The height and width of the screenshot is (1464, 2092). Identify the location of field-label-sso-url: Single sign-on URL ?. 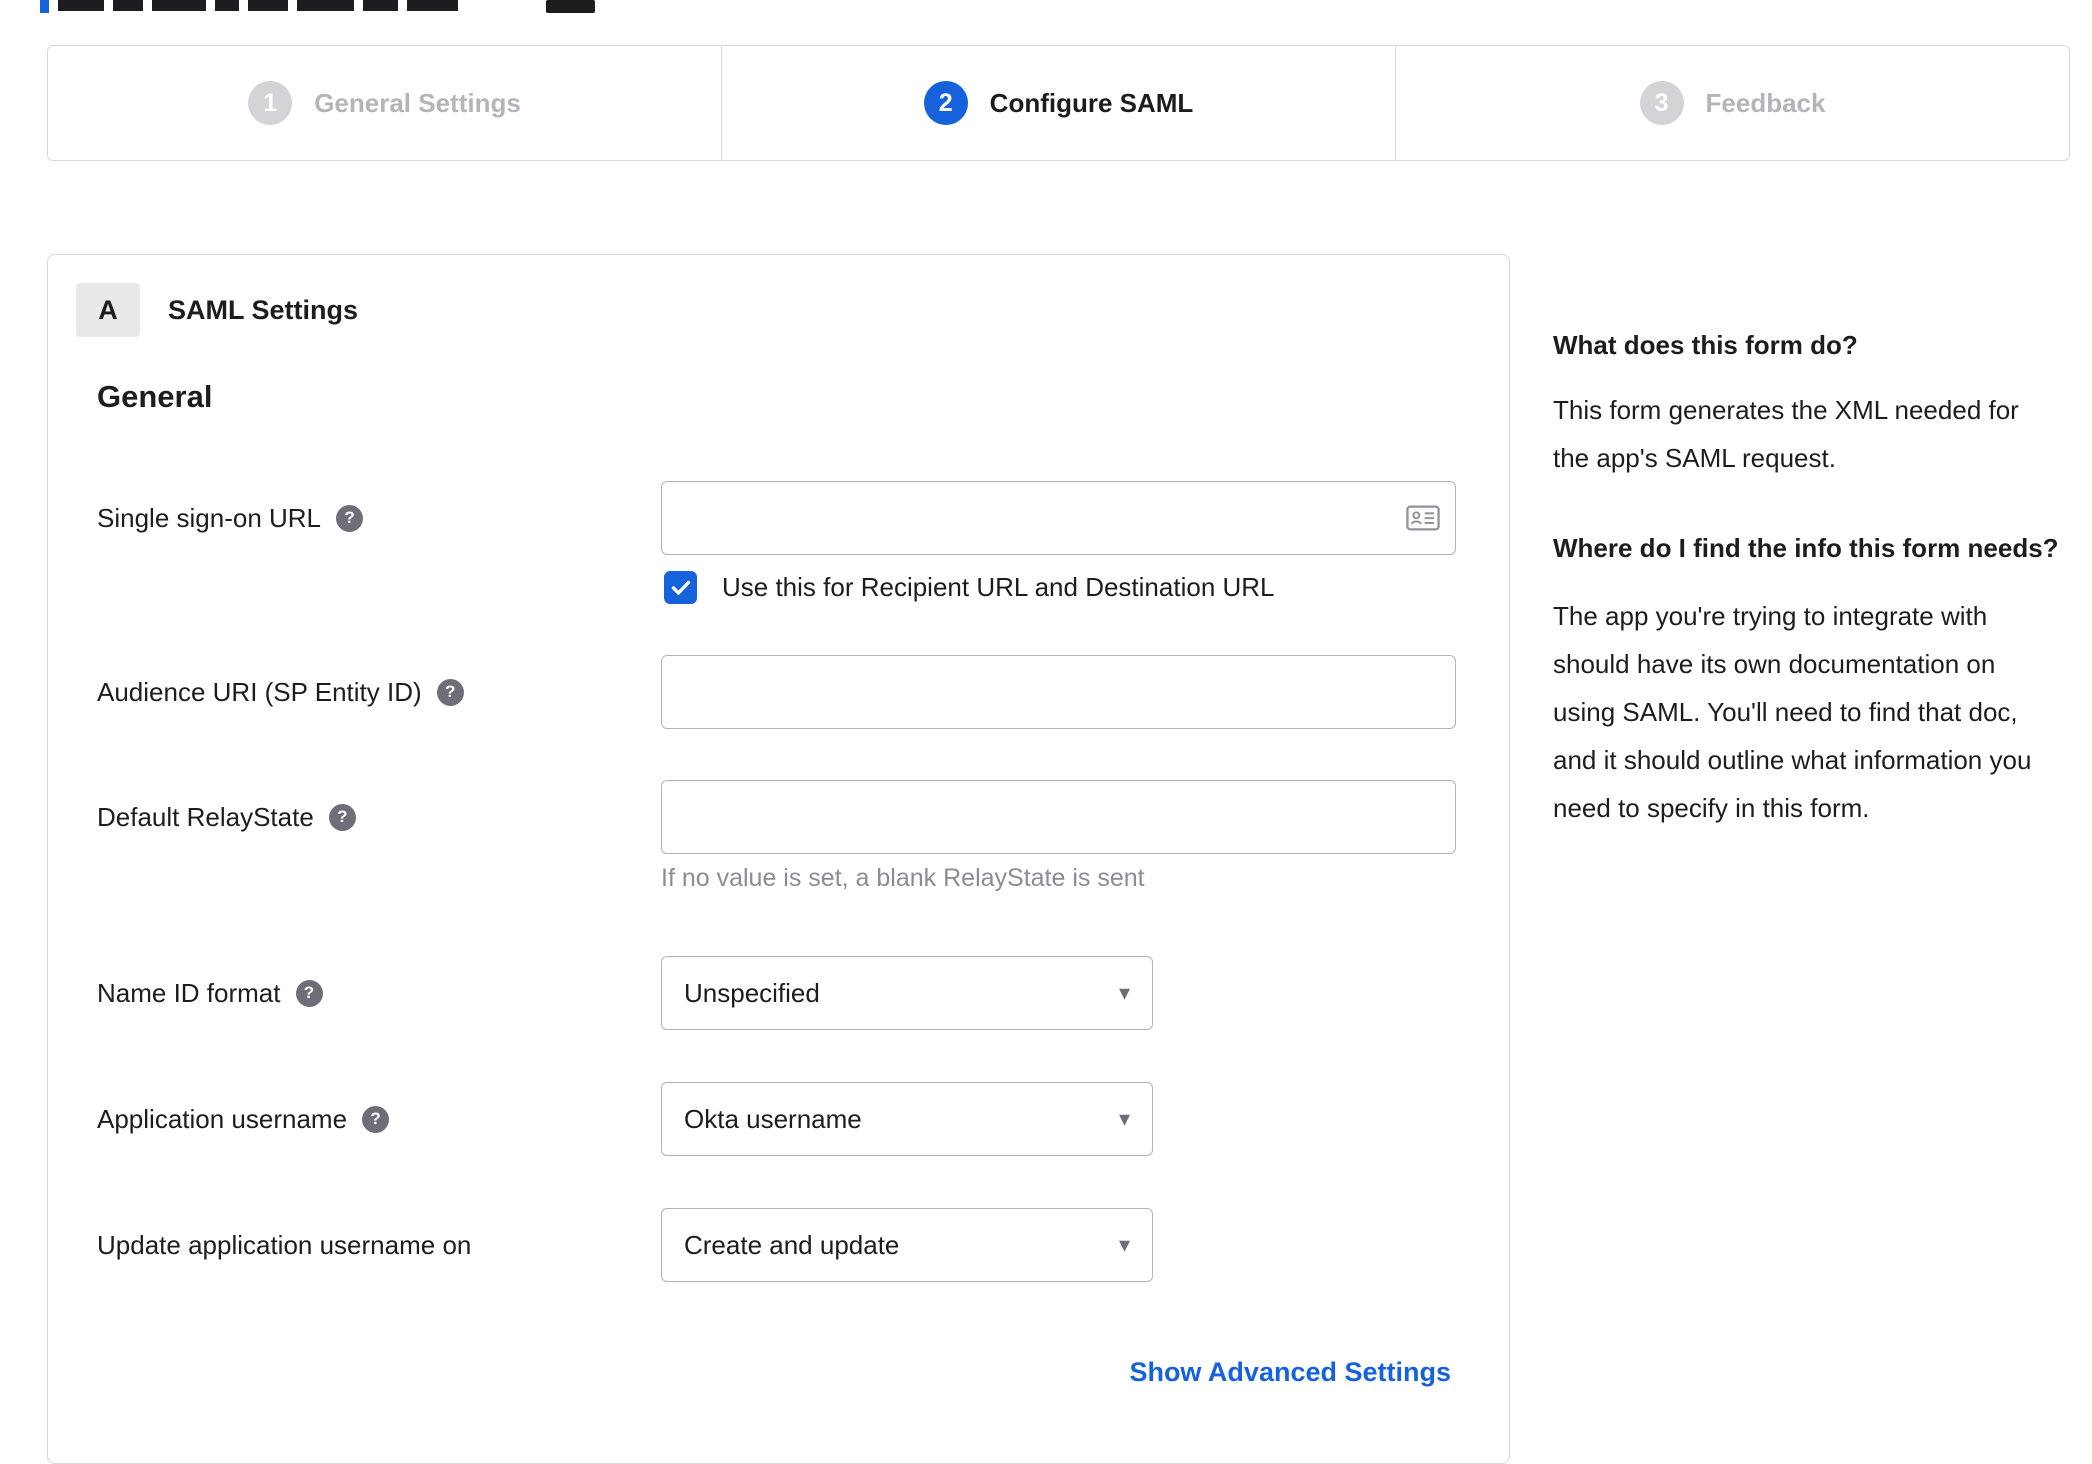
(230, 518).